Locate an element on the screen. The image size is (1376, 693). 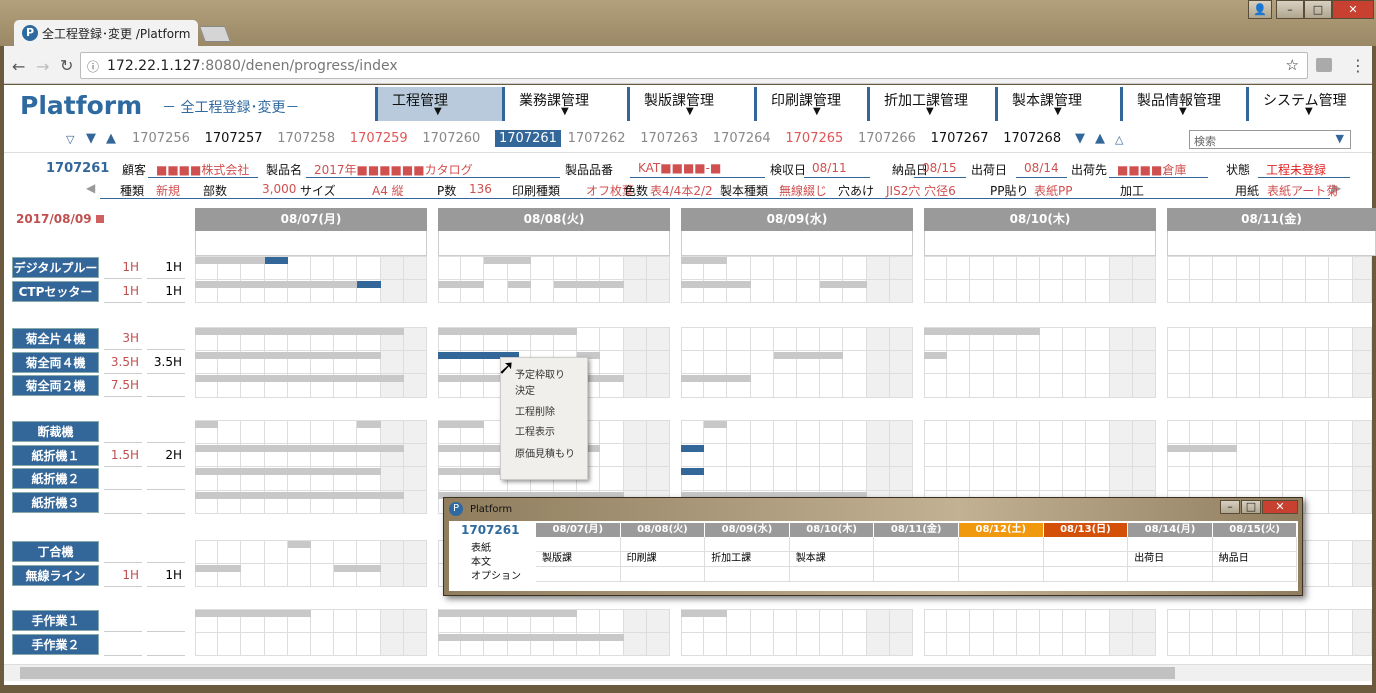
next-icon: ▼ is located at coordinates (1080, 138).